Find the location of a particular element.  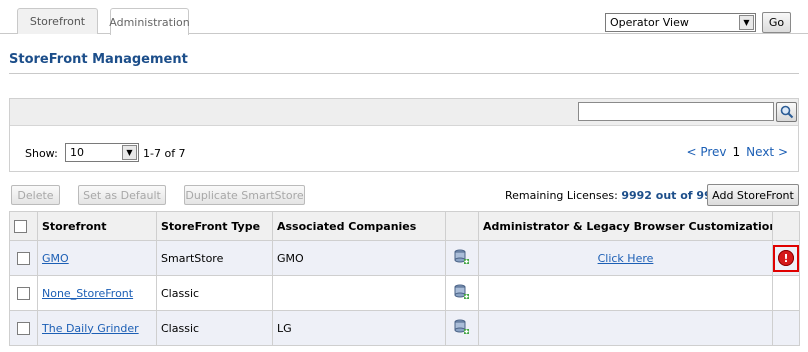

tab-administration: Administration is located at coordinates (149, 21).